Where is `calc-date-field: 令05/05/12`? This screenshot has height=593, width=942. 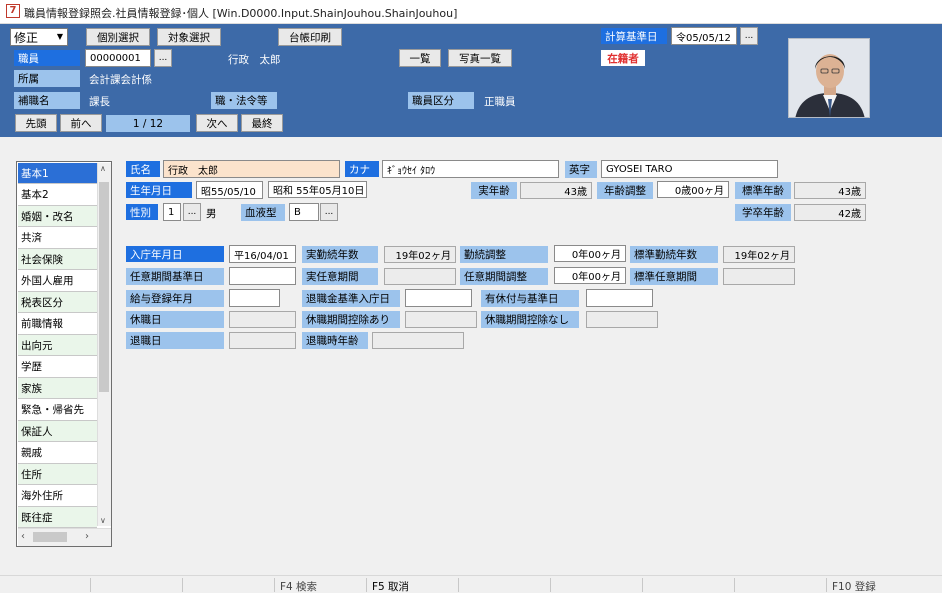 calc-date-field: 令05/05/12 is located at coordinates (704, 36).